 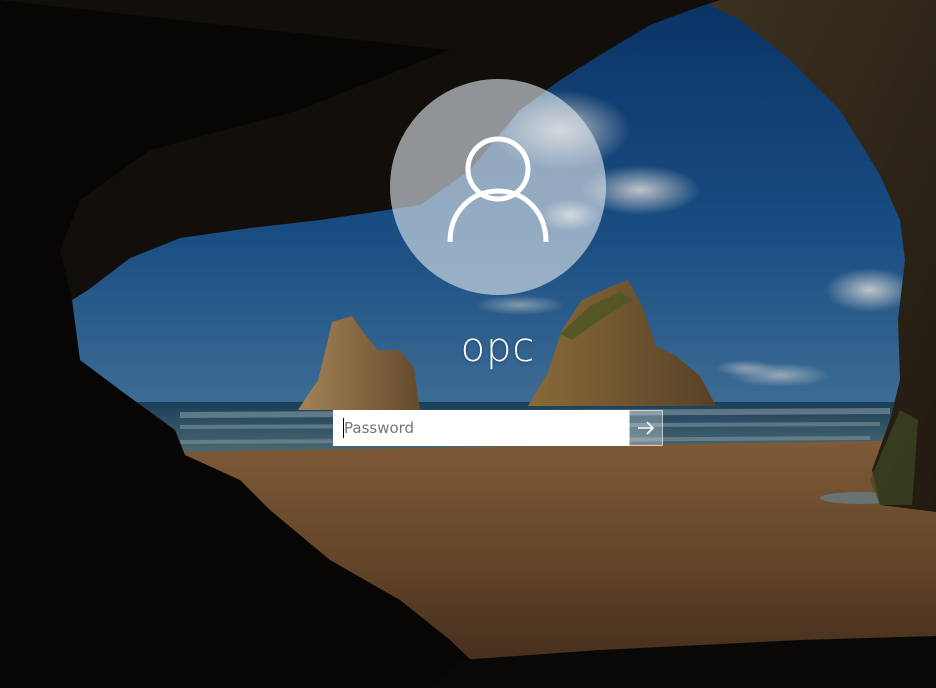 I want to click on user-silhouette-icon, so click(x=498, y=189).